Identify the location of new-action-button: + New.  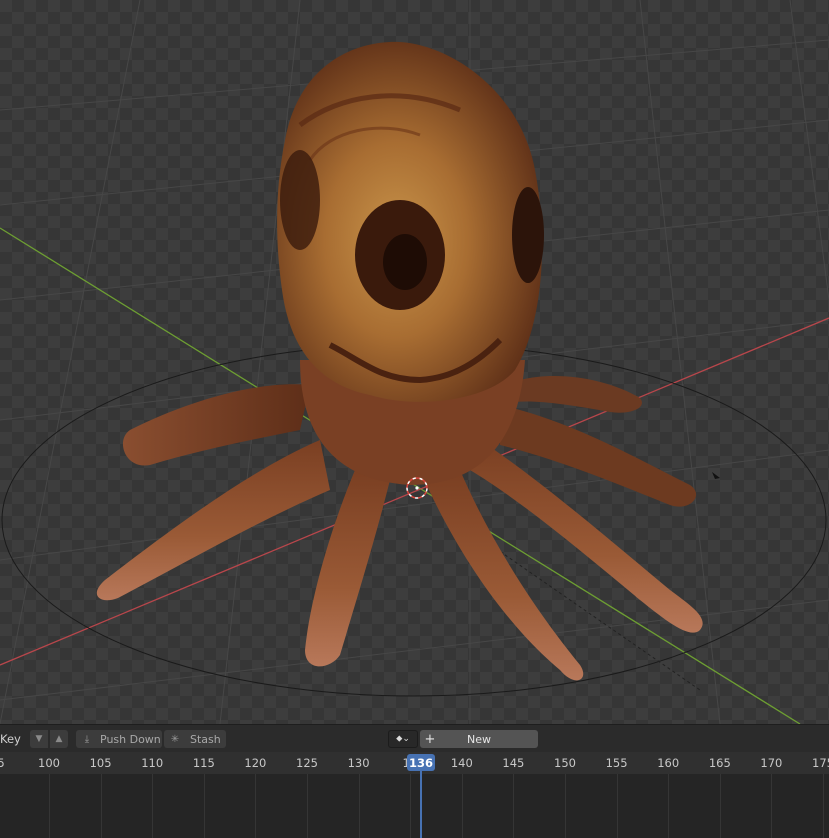
(479, 739).